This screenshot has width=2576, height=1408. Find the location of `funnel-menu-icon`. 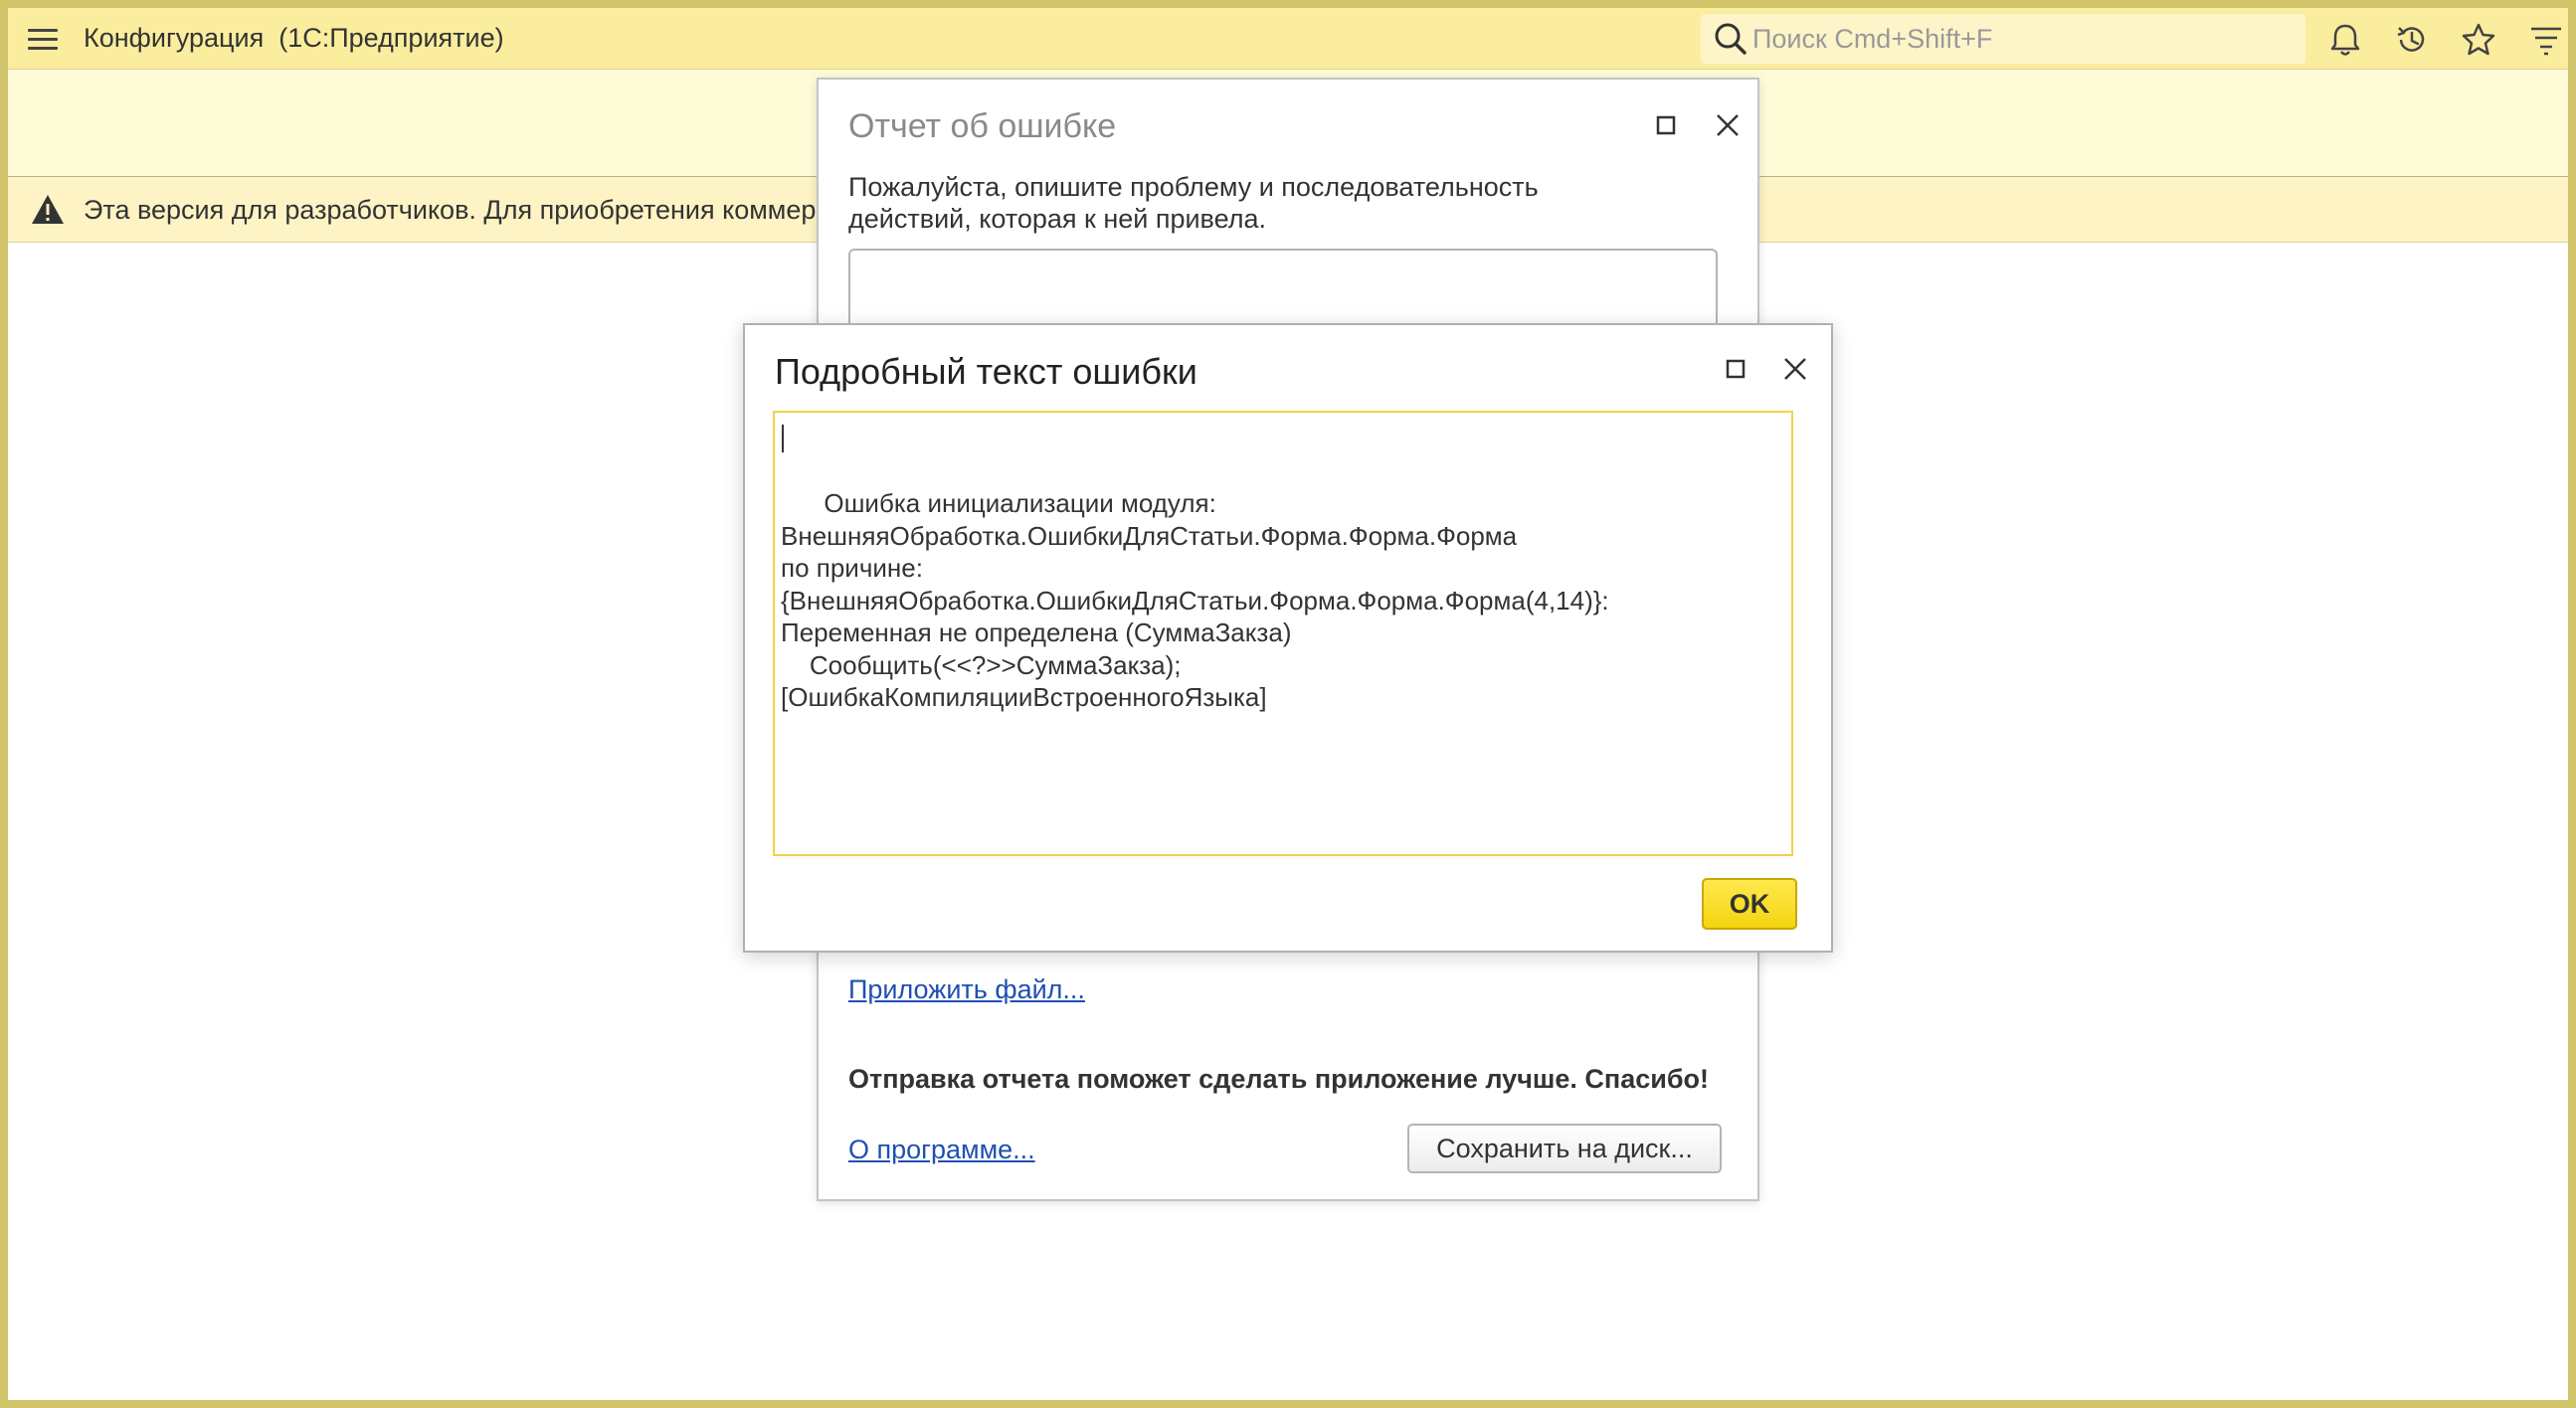

funnel-menu-icon is located at coordinates (2546, 40).